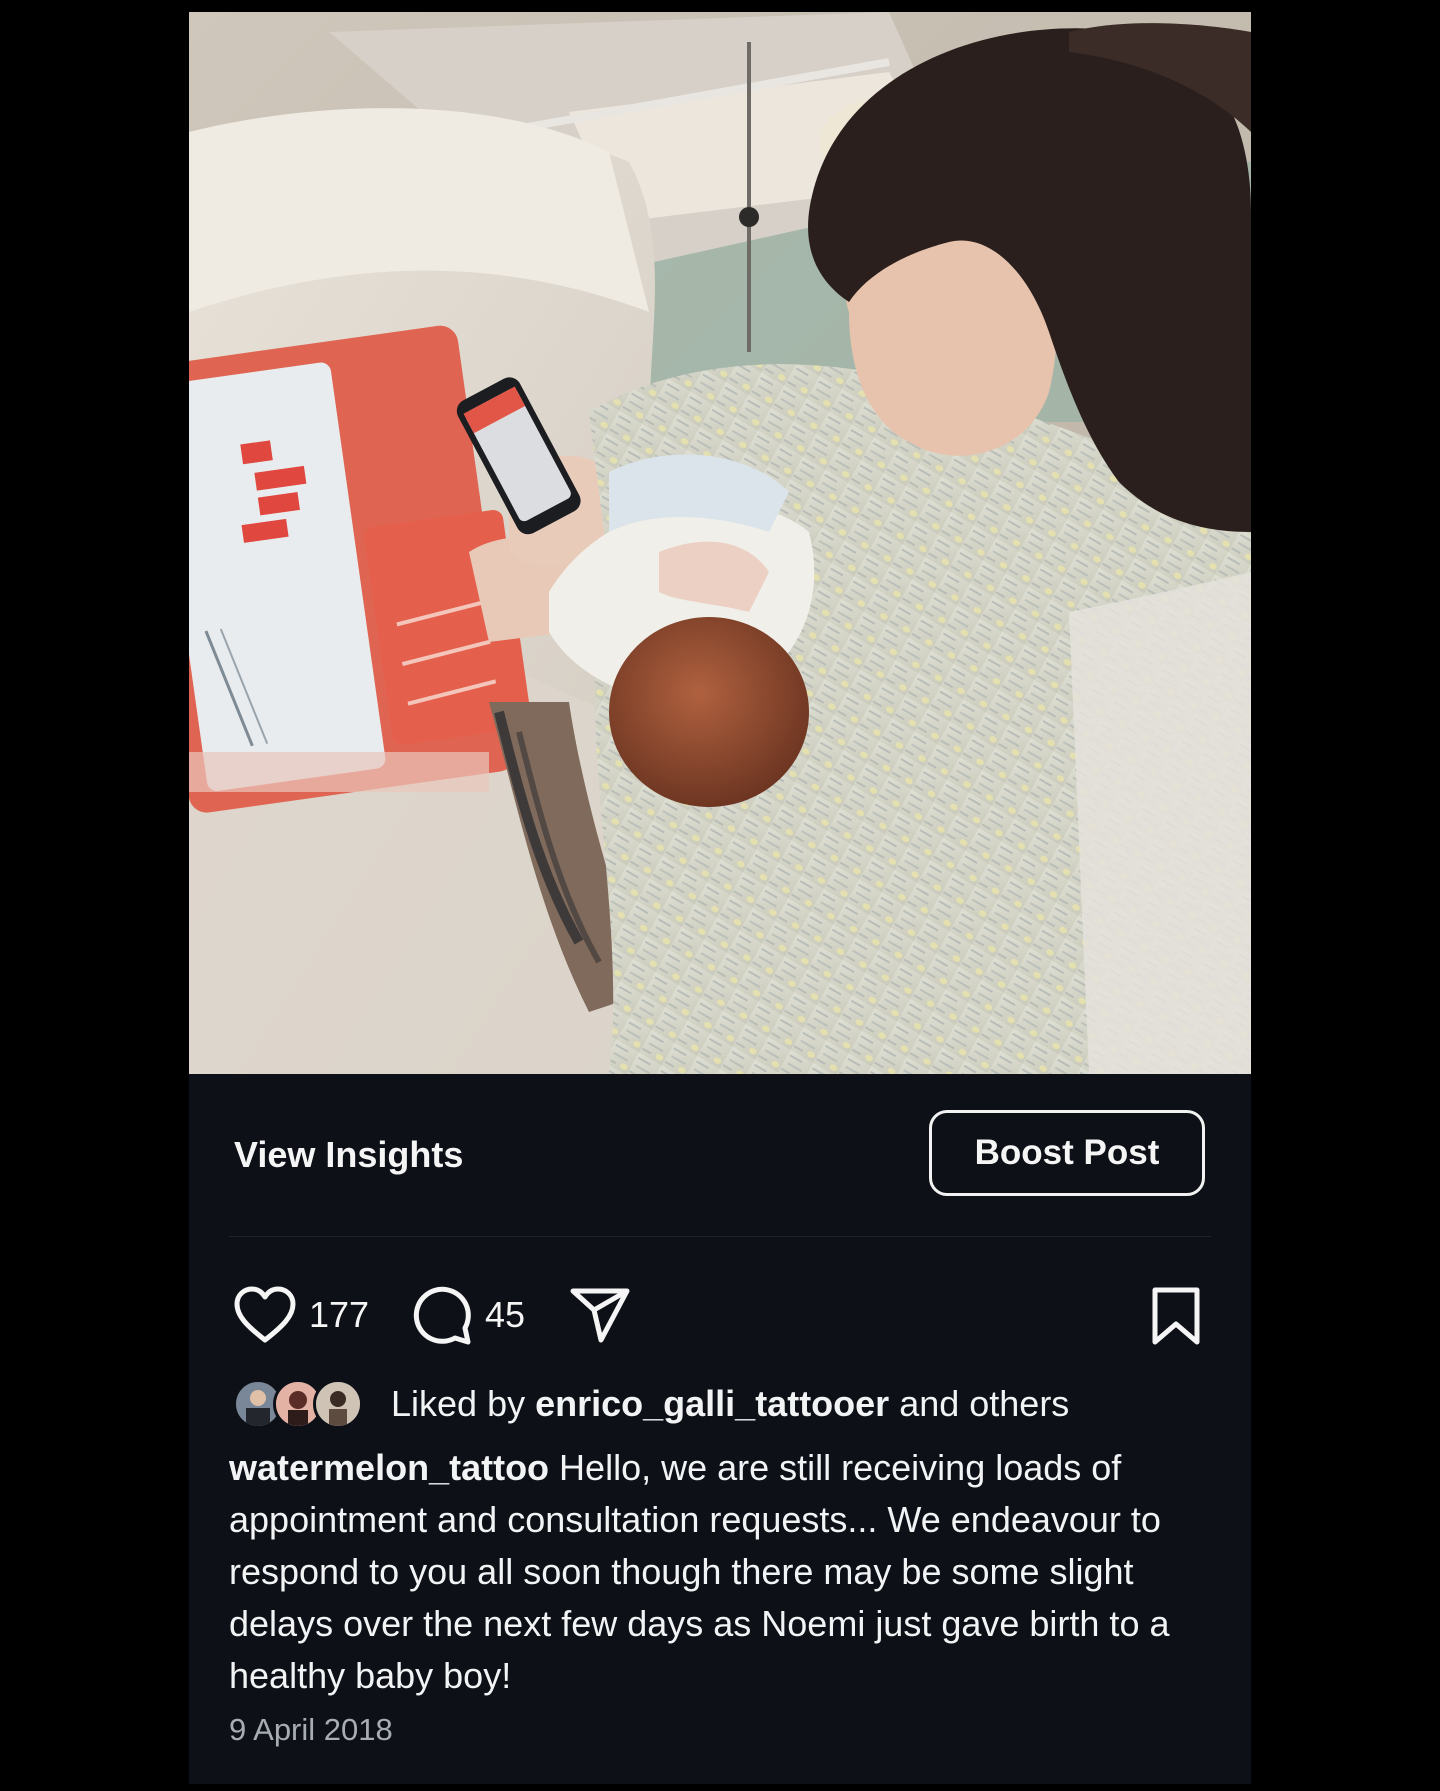  Describe the element at coordinates (311, 1729) in the screenshot. I see `post-date: 9 April 2018` at that location.